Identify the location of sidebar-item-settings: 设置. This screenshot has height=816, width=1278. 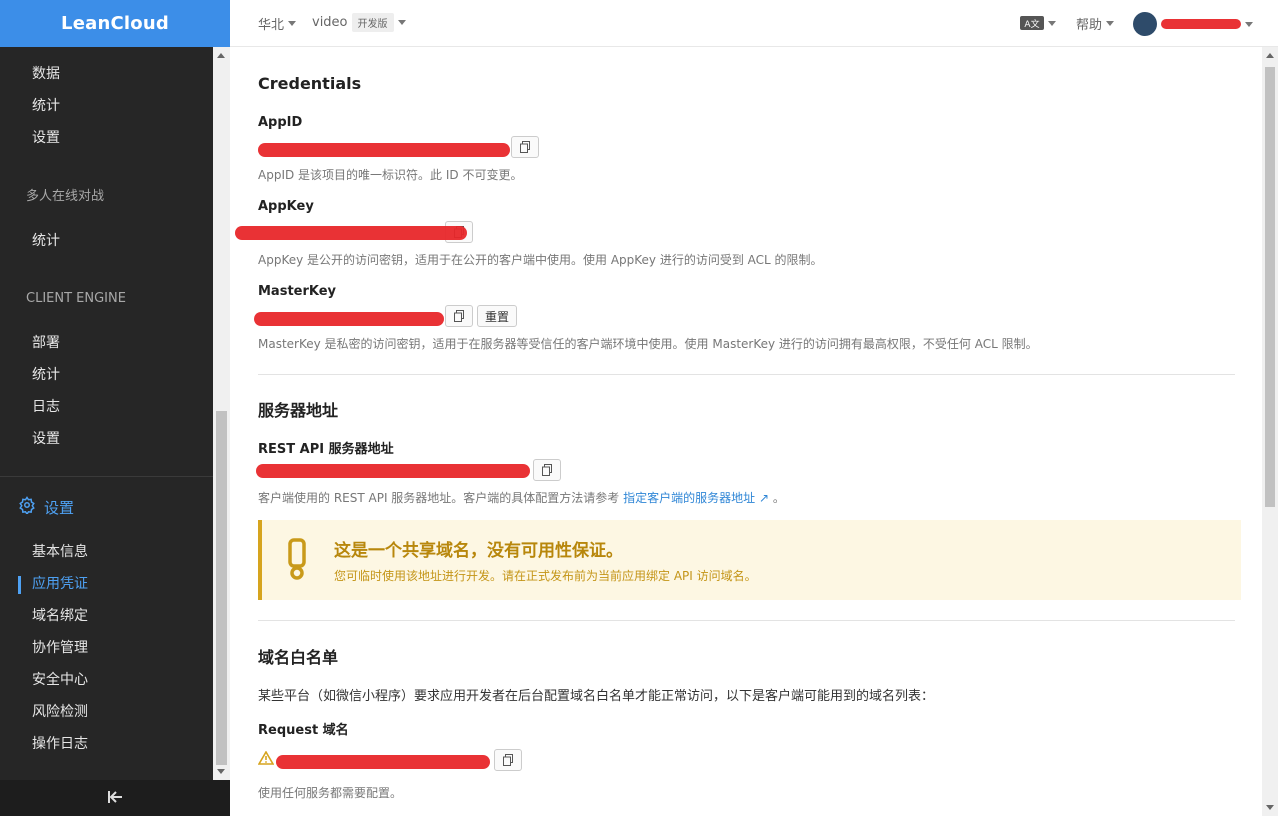
(46, 138).